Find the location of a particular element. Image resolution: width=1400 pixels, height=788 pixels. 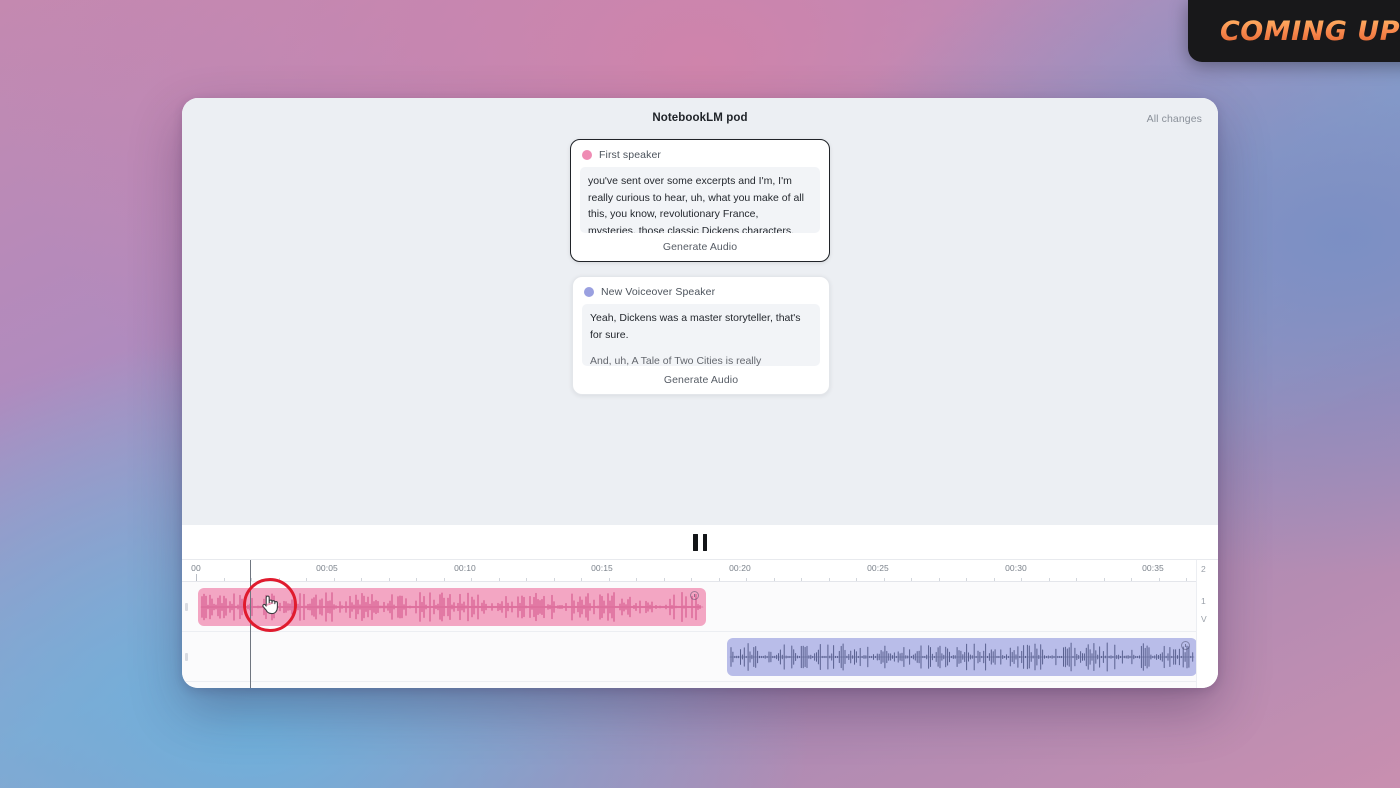

page-title: NotebookLM pod is located at coordinates (700, 118).